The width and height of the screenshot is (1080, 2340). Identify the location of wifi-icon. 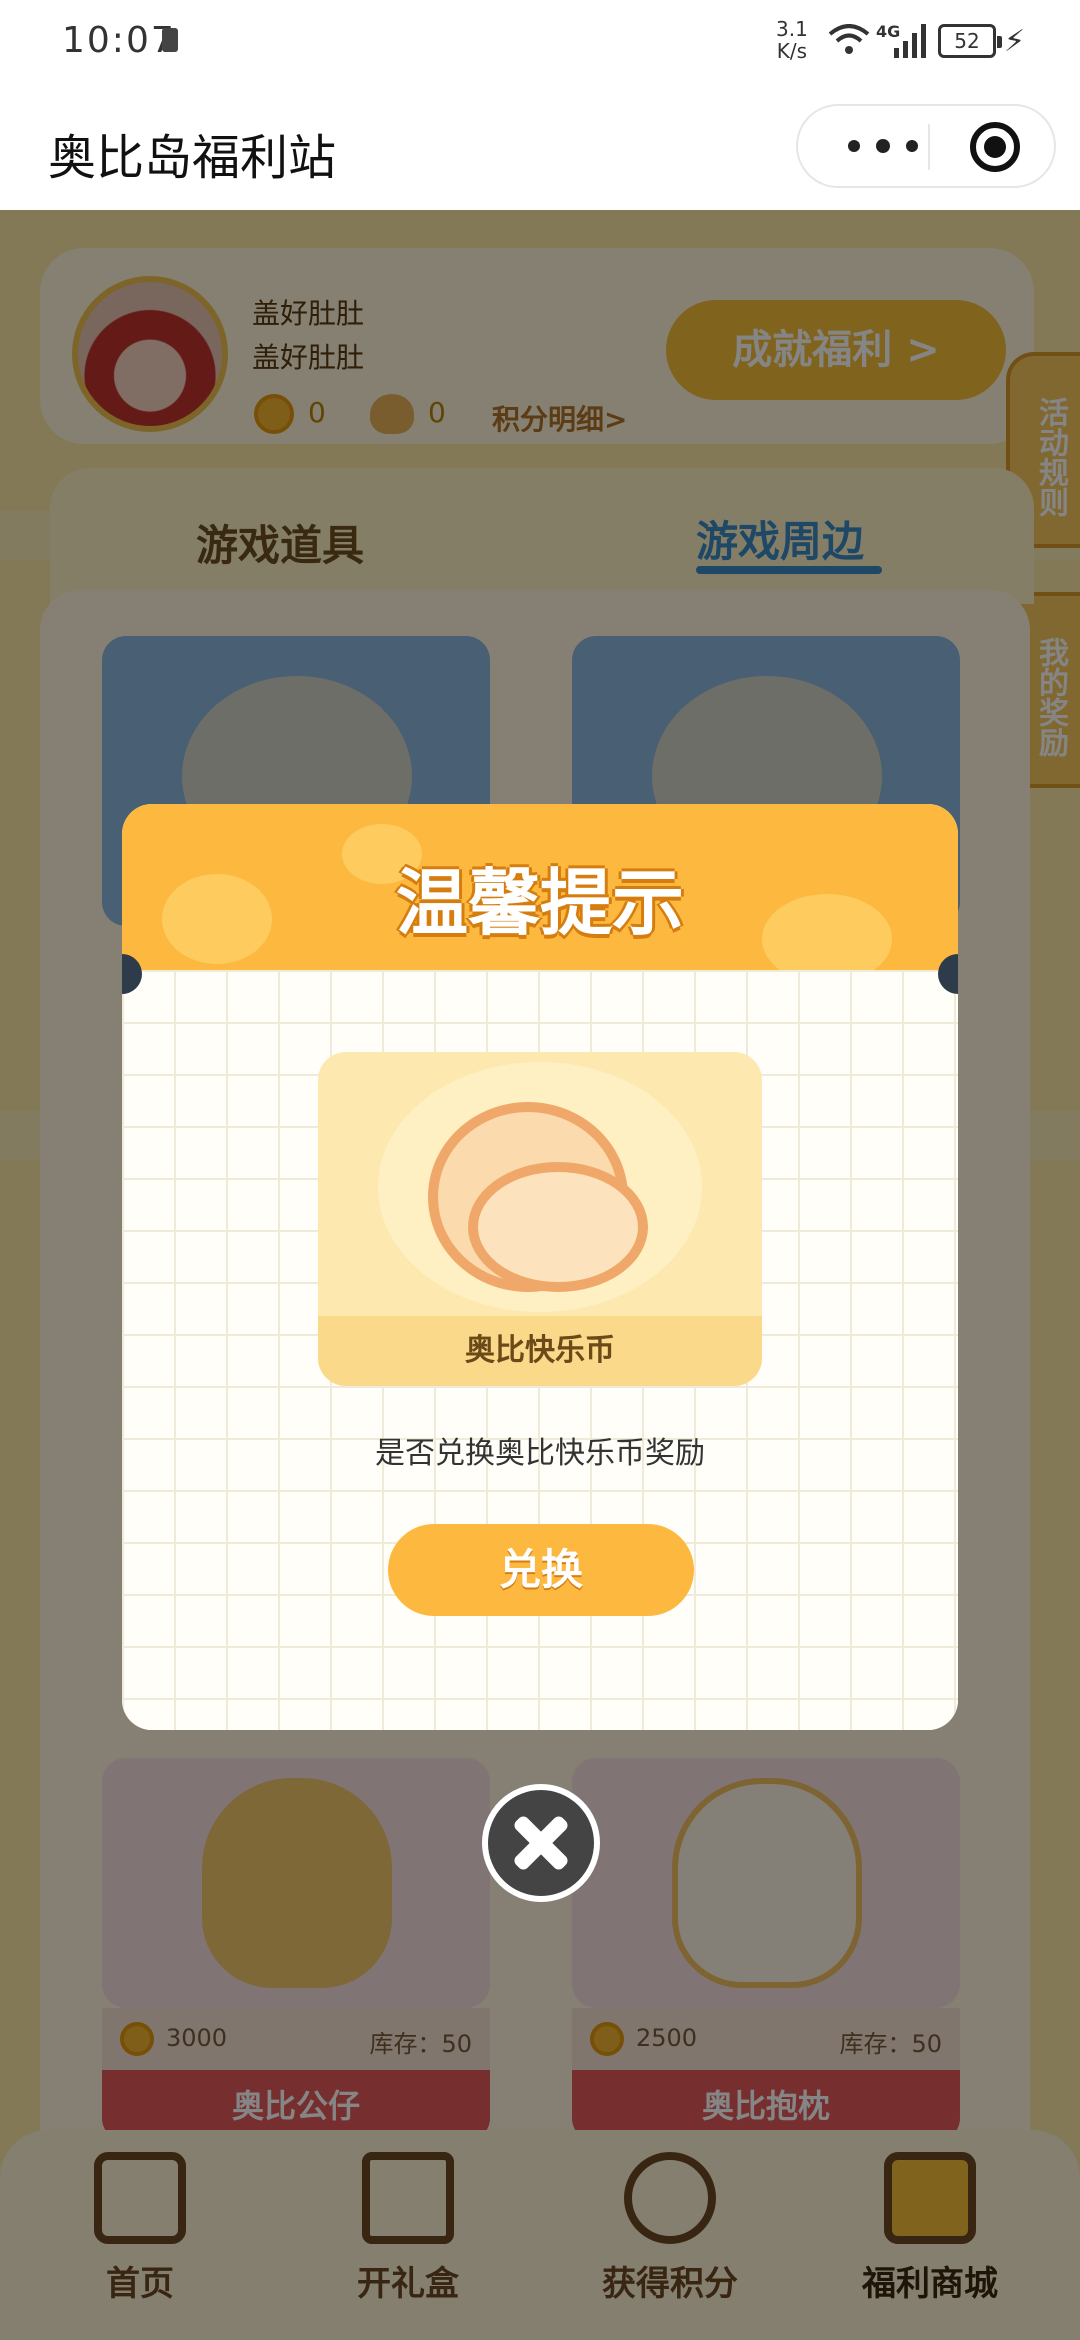
(849, 39).